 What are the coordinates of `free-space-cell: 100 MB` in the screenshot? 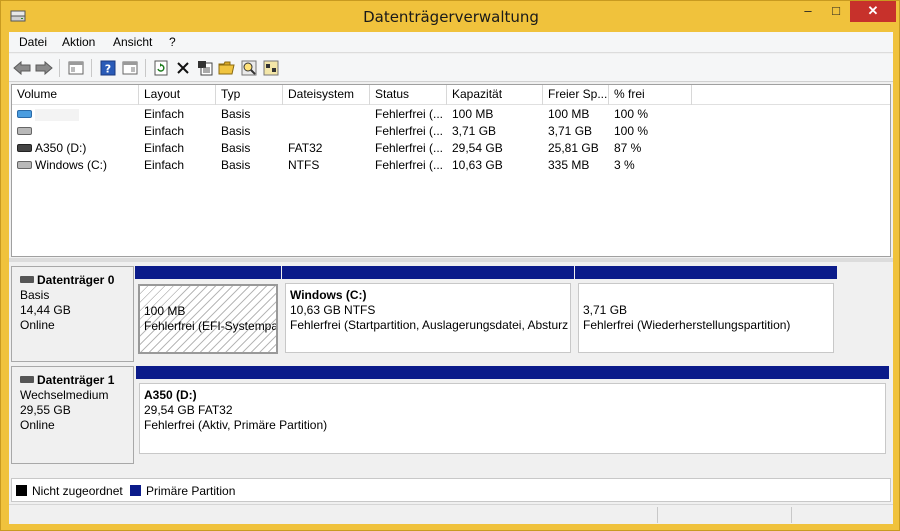 It's located at (569, 114).